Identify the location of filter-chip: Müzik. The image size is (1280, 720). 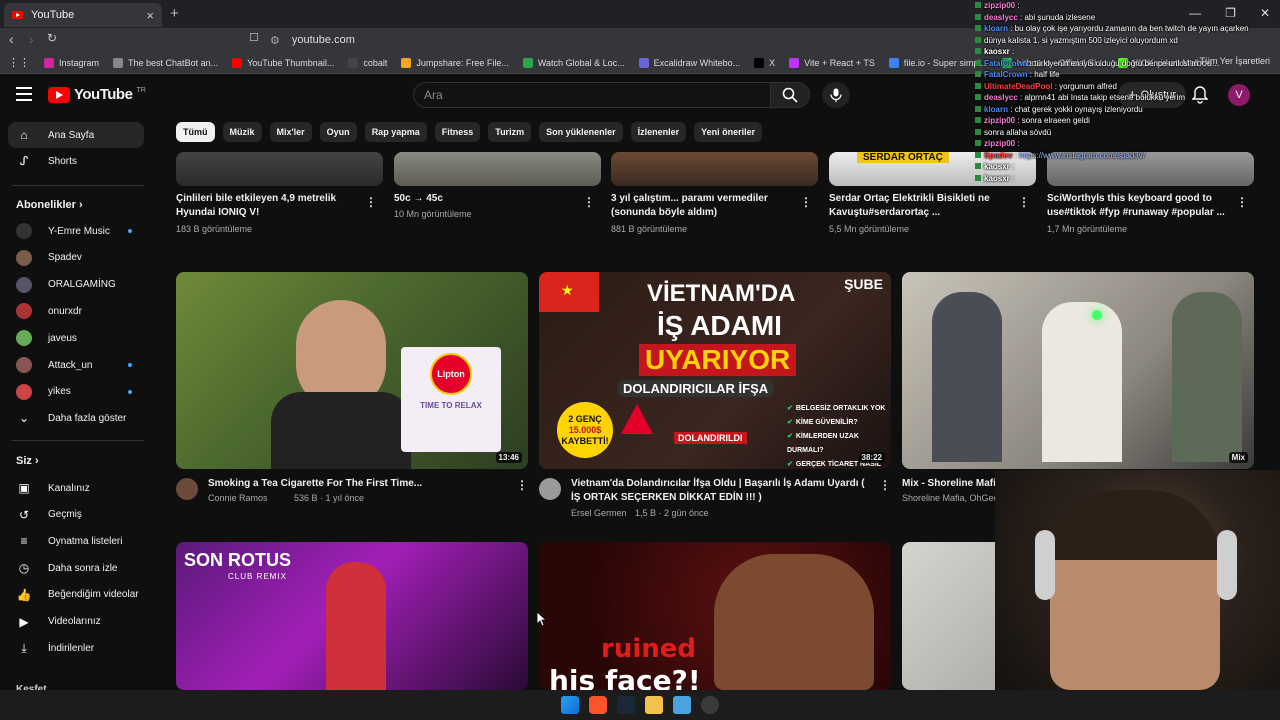
(242, 132).